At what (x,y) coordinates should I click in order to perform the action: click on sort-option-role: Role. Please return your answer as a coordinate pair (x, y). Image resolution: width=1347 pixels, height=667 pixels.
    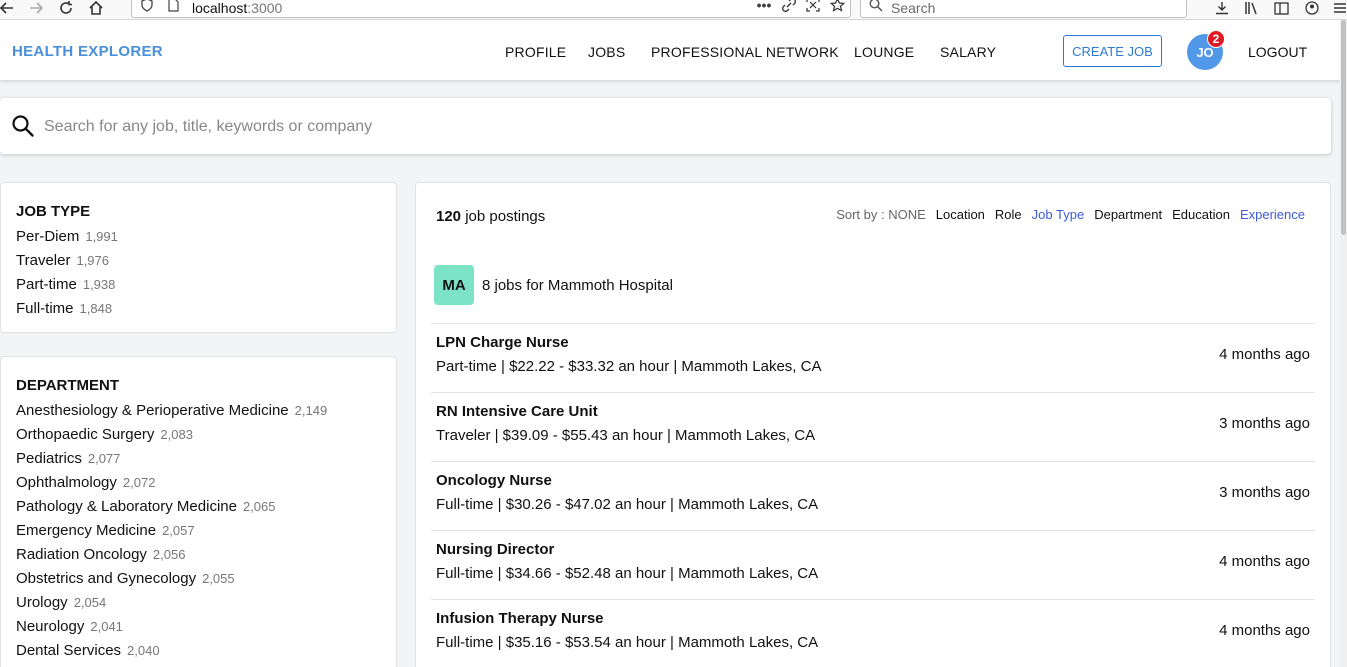
    Looking at the image, I should click on (1008, 214).